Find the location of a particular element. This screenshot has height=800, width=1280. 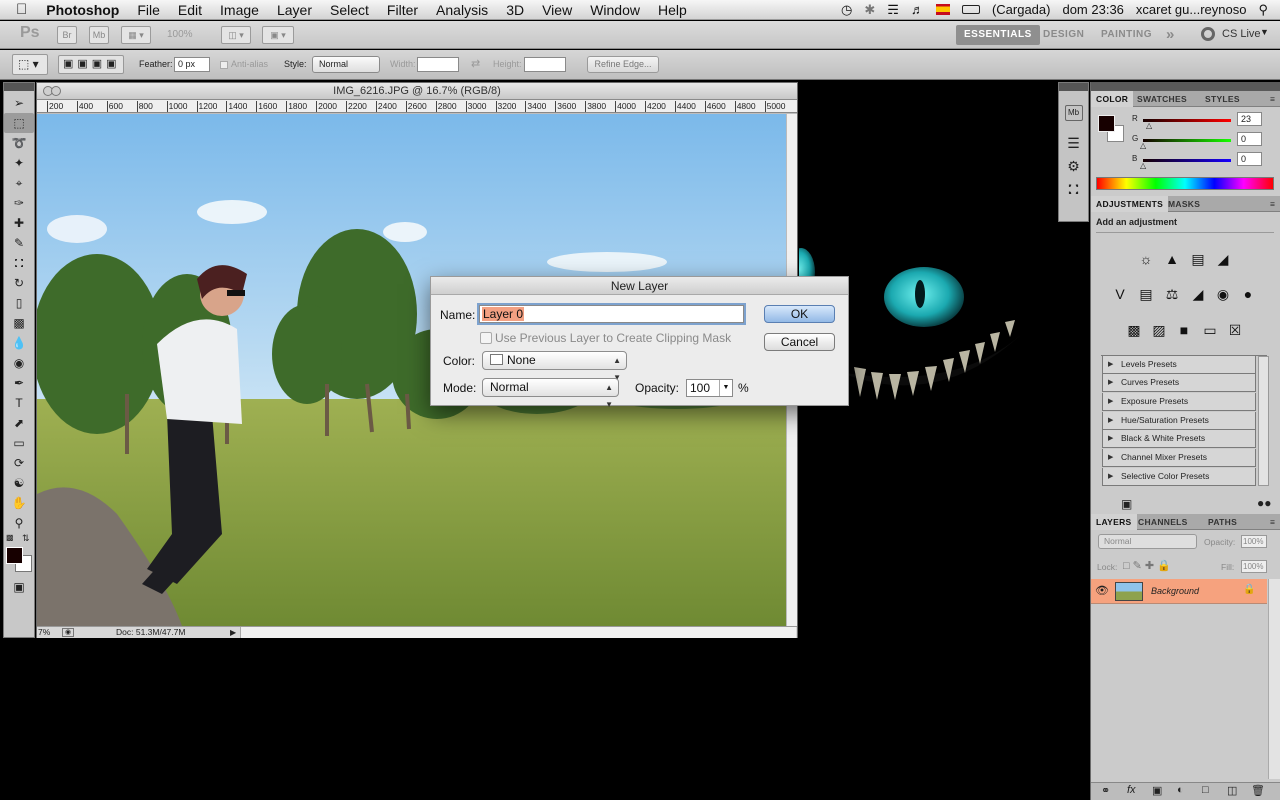

adjustment-clip-icon: ▣ is located at coordinates (1126, 504).